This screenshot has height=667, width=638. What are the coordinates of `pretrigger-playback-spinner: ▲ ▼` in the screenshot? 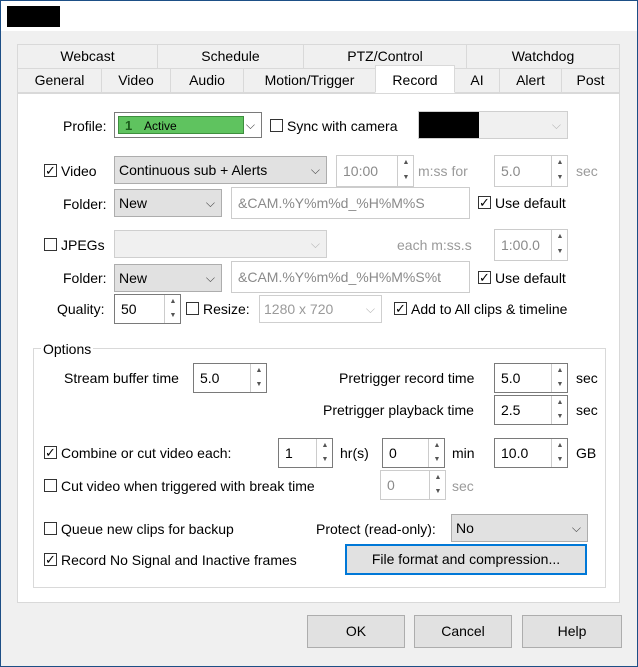 It's located at (559, 410).